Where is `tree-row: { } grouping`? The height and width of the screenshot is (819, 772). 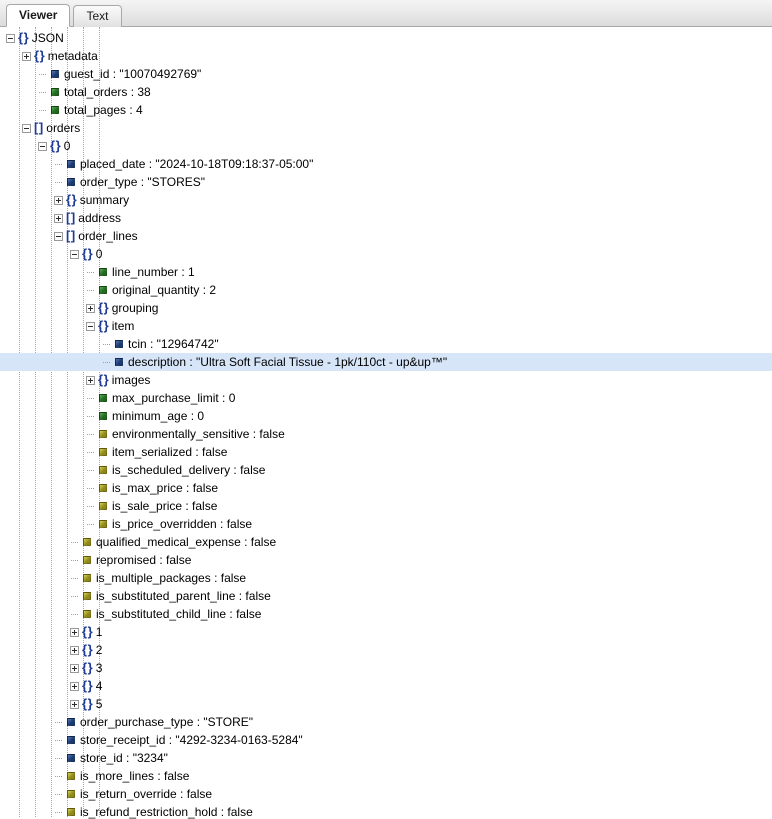
tree-row: { } grouping is located at coordinates (386, 308).